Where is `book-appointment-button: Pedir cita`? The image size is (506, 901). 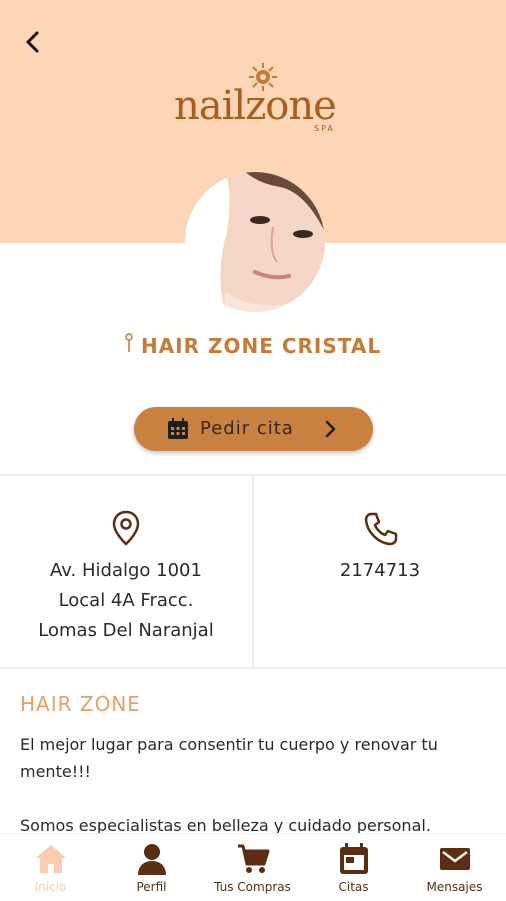 book-appointment-button: Pedir cita is located at coordinates (253, 429).